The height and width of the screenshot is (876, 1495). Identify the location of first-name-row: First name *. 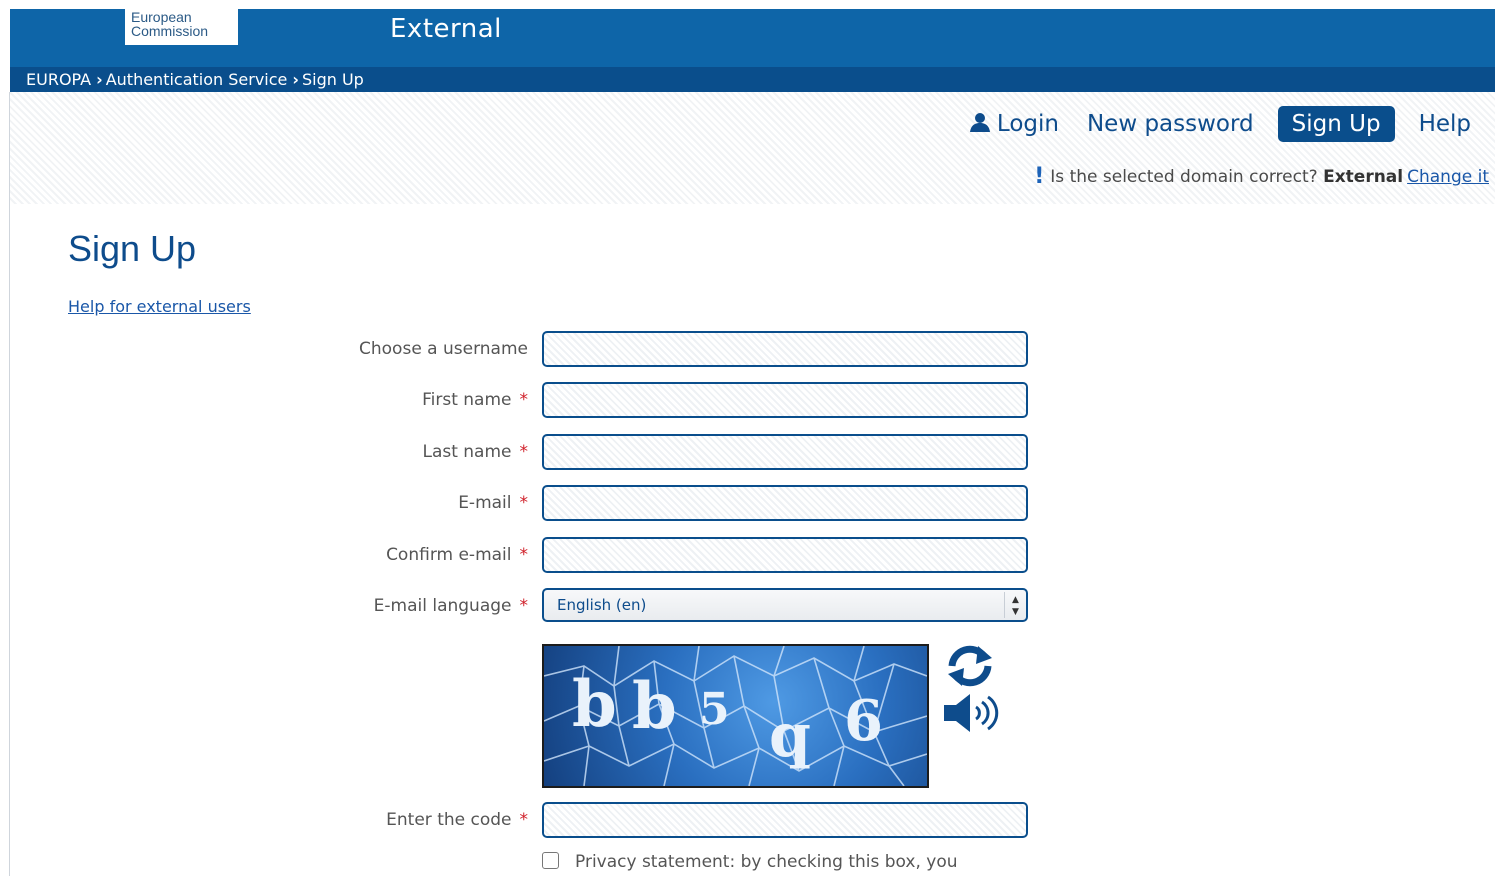
(578, 401).